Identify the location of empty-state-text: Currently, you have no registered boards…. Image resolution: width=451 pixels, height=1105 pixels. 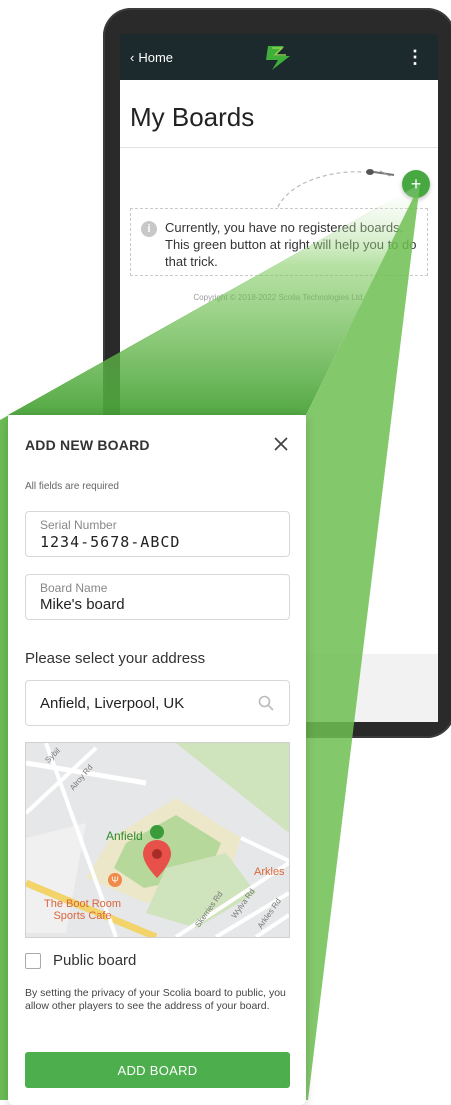
(291, 244).